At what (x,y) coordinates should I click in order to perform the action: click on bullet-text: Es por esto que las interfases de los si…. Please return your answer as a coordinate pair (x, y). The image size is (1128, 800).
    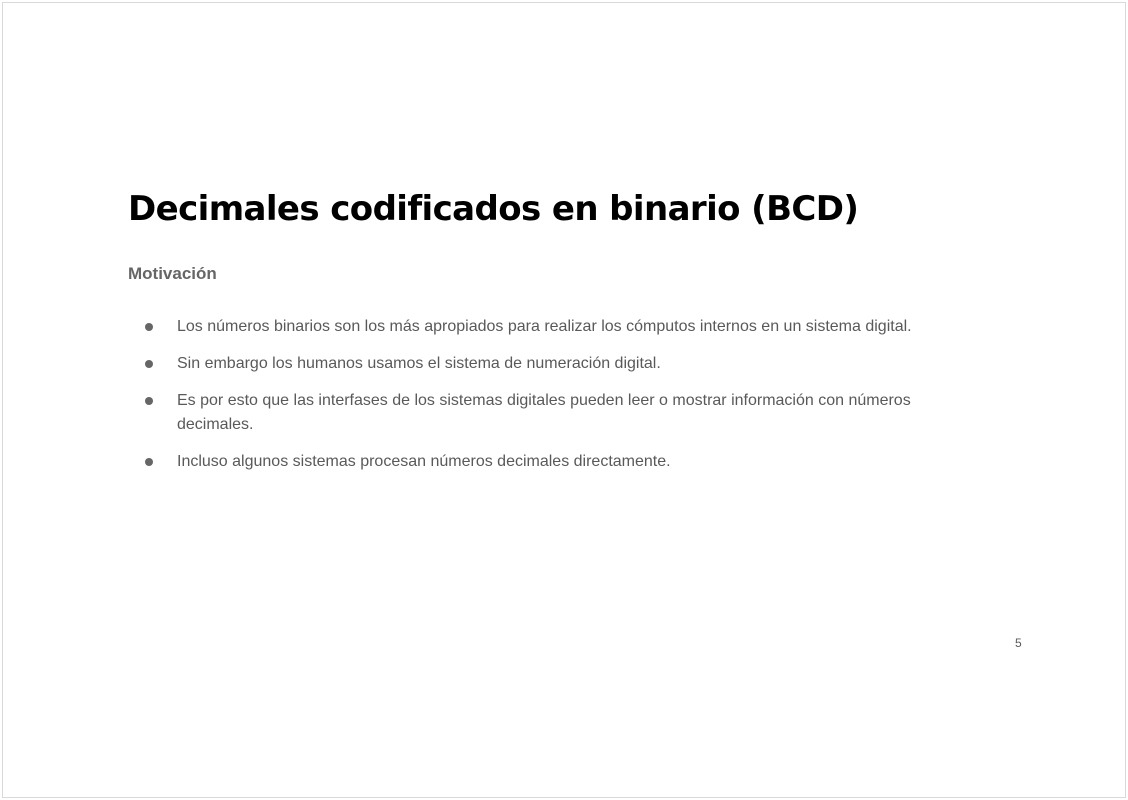
    Looking at the image, I should click on (544, 412).